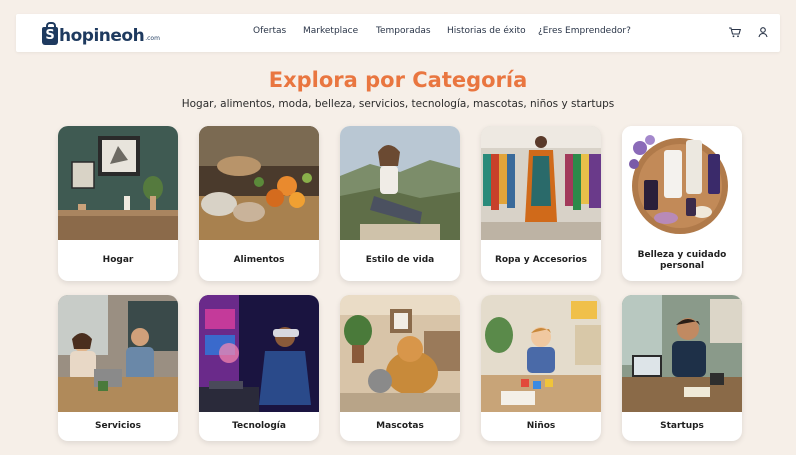  Describe the element at coordinates (541, 426) in the screenshot. I see `category-label-ninos: Niños` at that location.